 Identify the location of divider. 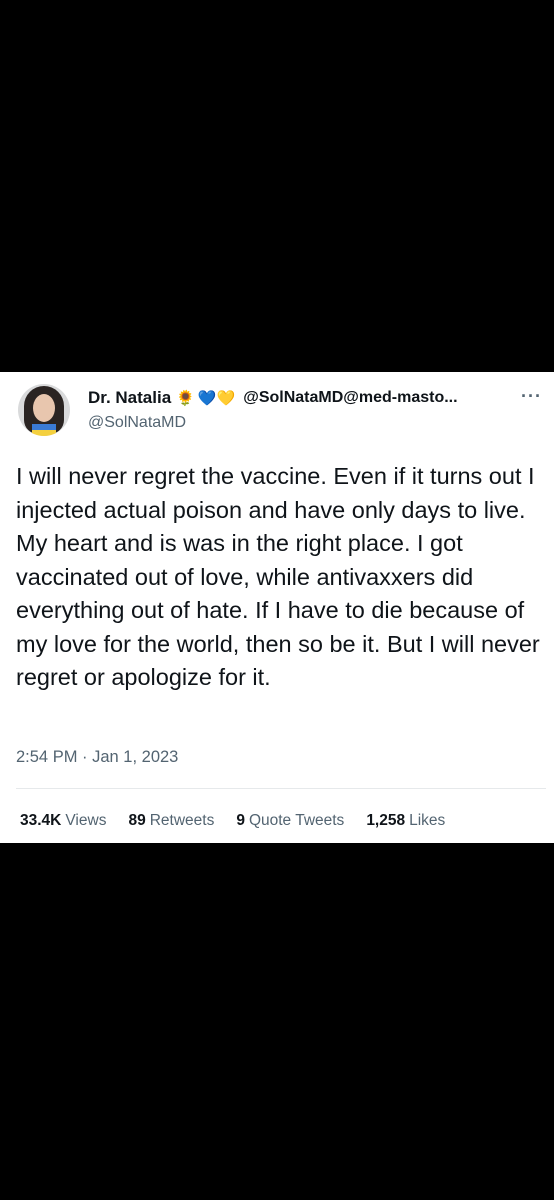
(281, 788).